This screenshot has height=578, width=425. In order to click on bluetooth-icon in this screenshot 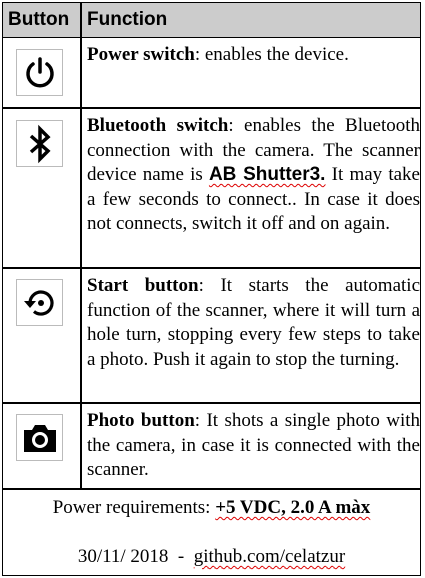, I will do `click(39, 143)`.